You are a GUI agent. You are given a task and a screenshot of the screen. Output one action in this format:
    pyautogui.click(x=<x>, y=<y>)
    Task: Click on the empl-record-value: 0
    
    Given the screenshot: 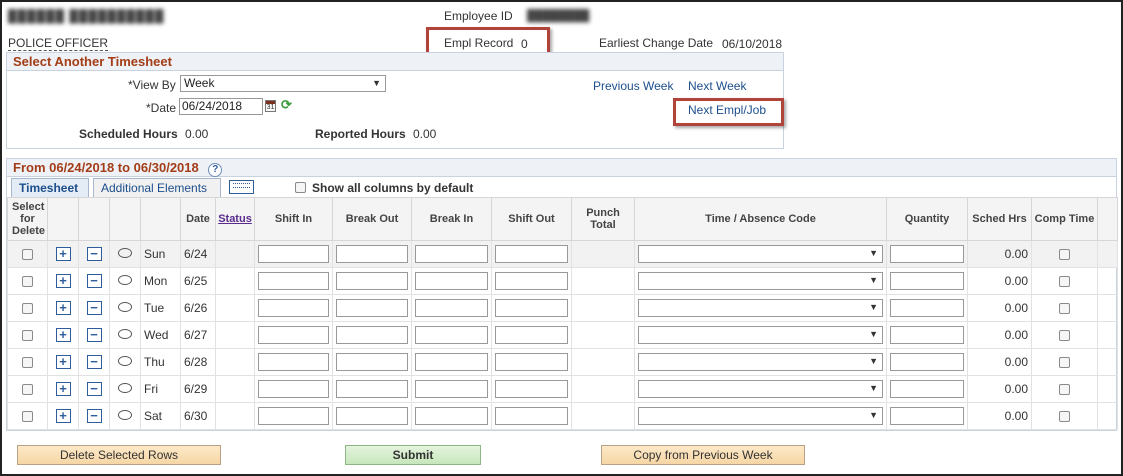 What is the action you would take?
    pyautogui.click(x=524, y=44)
    